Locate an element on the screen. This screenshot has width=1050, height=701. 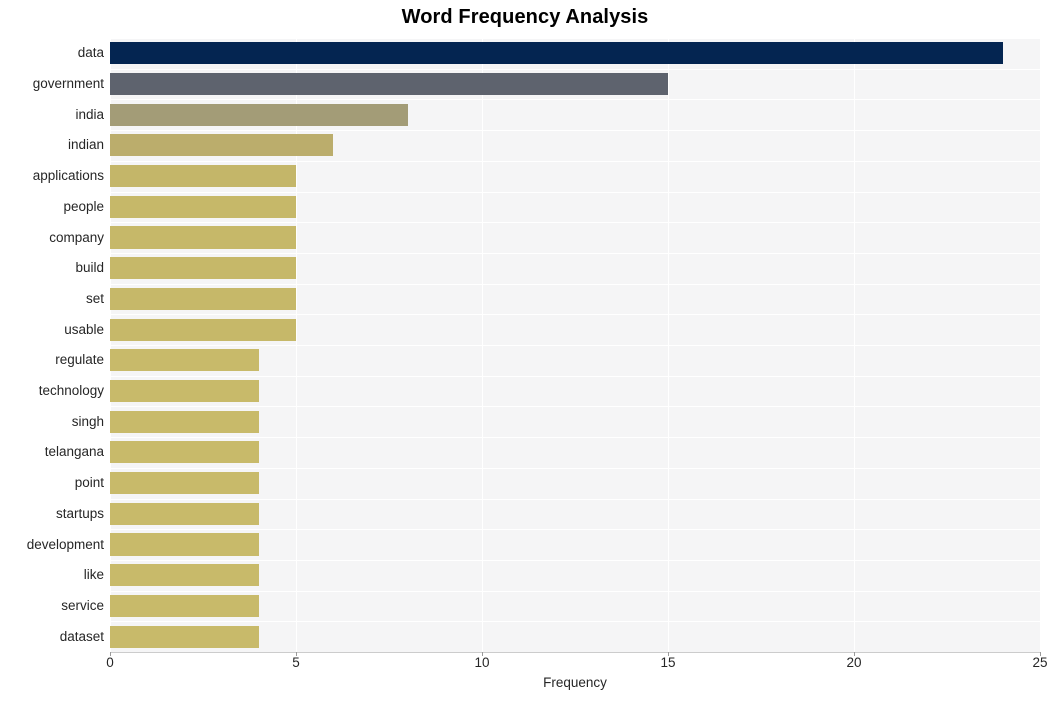
y-axis-tick-label: startups is located at coordinates (79, 513).